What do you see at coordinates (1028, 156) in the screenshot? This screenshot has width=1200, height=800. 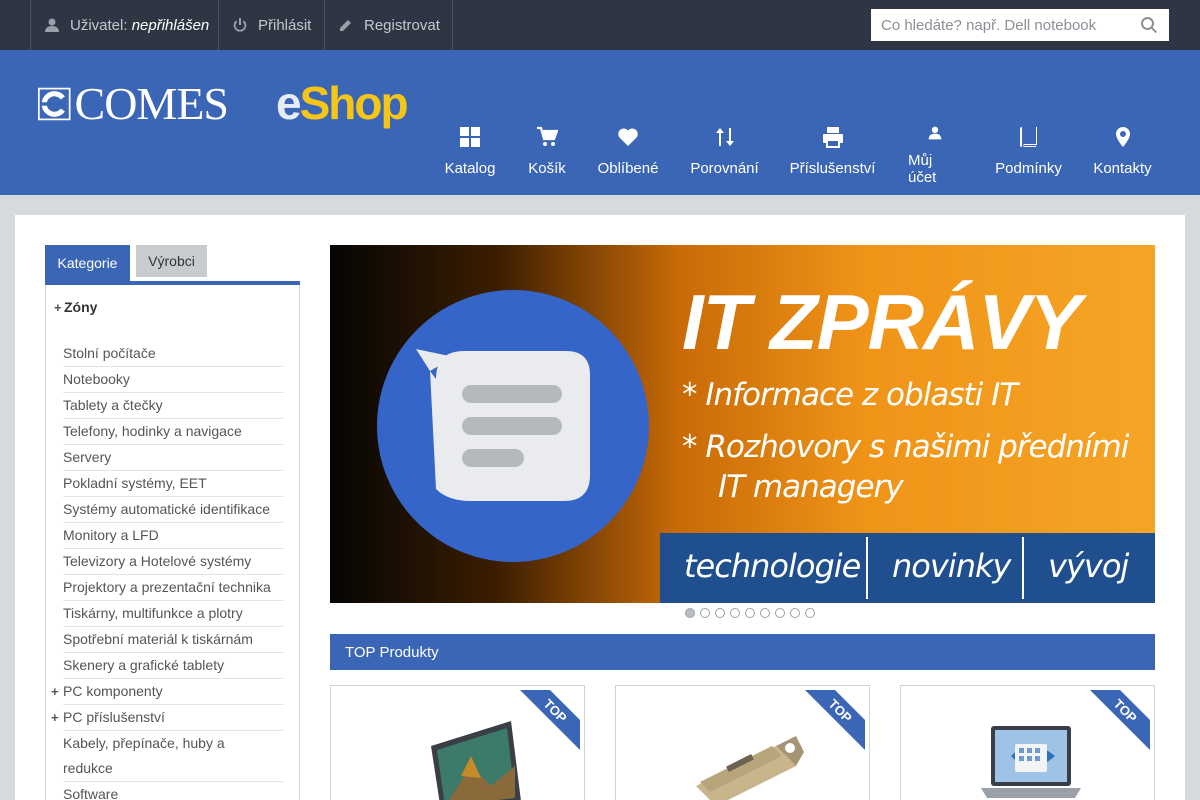 I see `nav-podminky: Podmínky` at bounding box center [1028, 156].